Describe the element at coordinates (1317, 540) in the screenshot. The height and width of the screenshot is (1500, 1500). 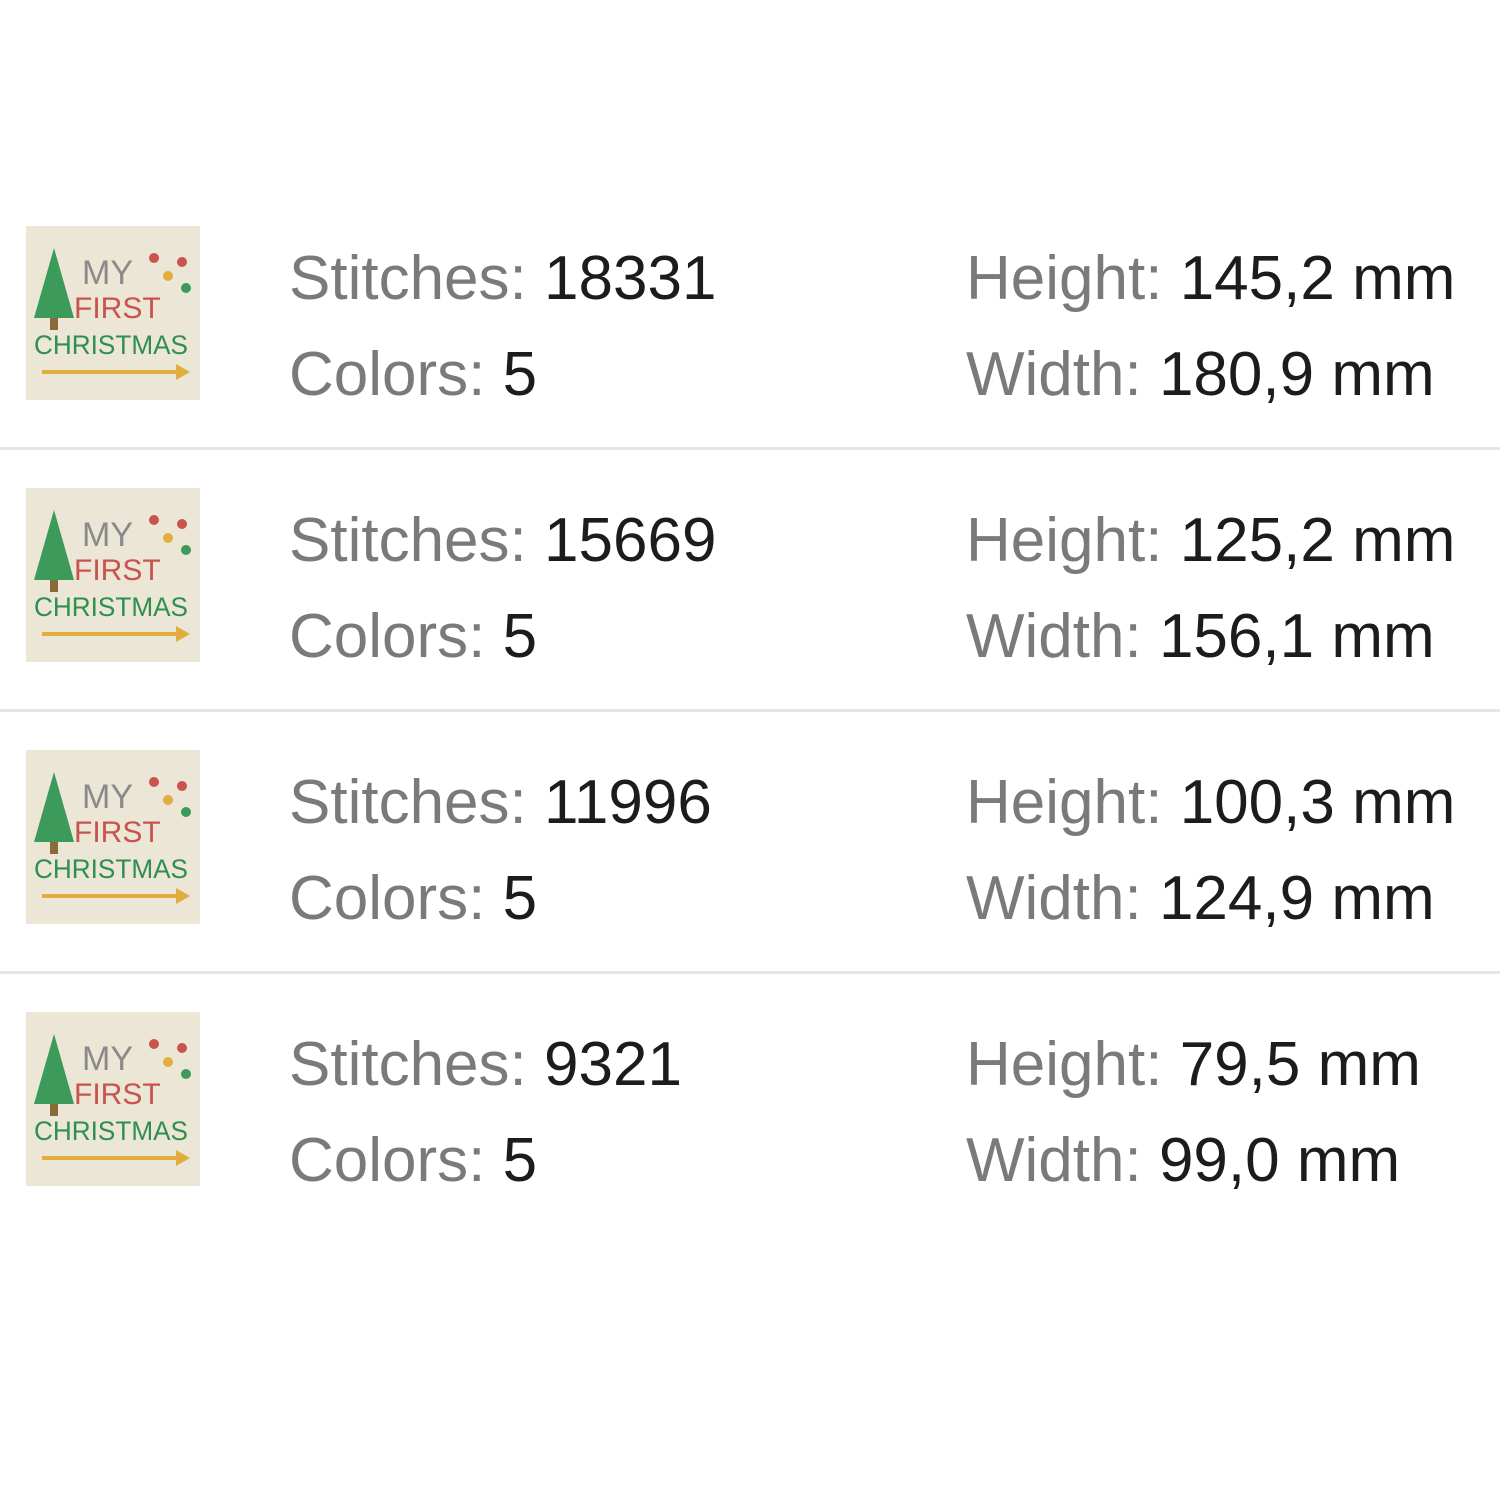
I see `height-value: 125,2 mm` at that location.